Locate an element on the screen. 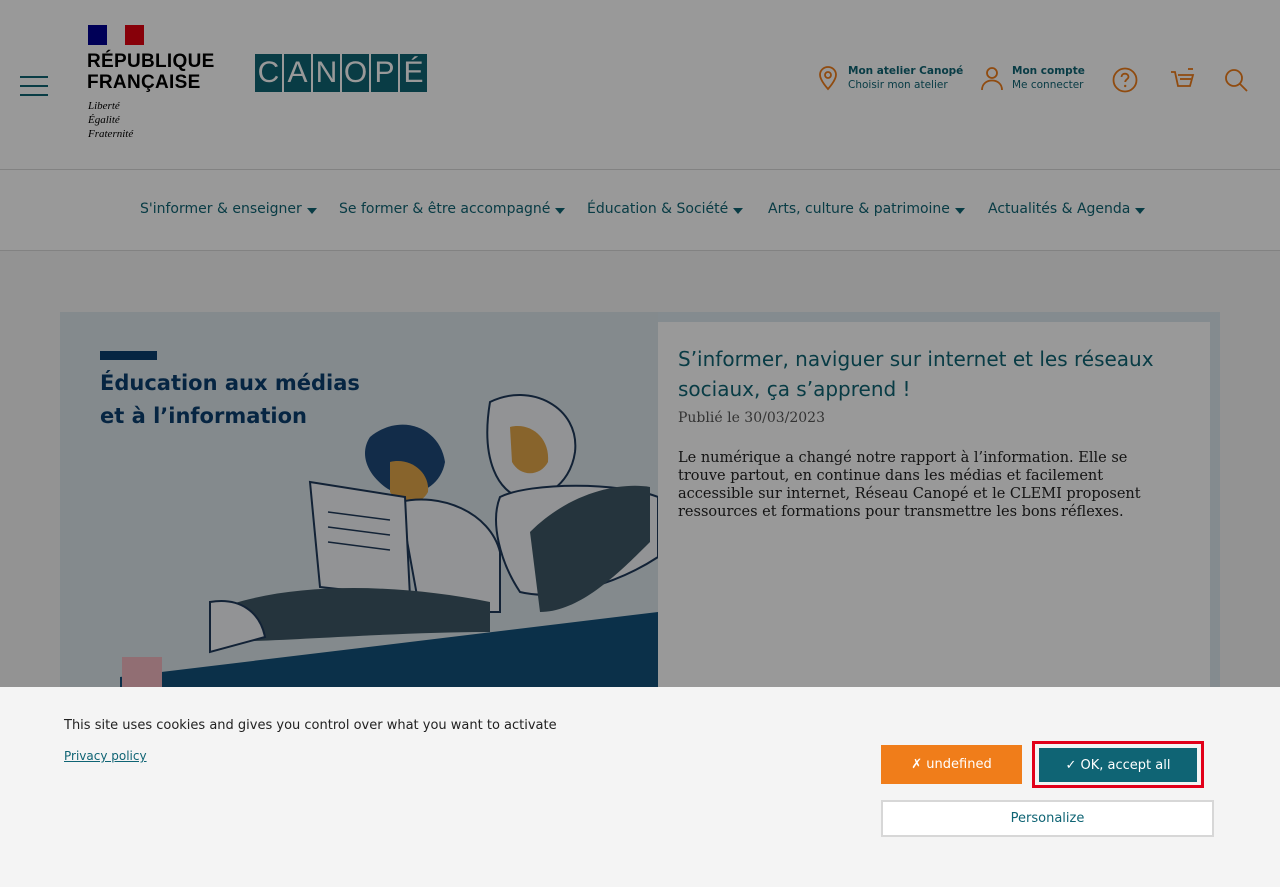  deny-button: ✗ undefined is located at coordinates (951, 764).